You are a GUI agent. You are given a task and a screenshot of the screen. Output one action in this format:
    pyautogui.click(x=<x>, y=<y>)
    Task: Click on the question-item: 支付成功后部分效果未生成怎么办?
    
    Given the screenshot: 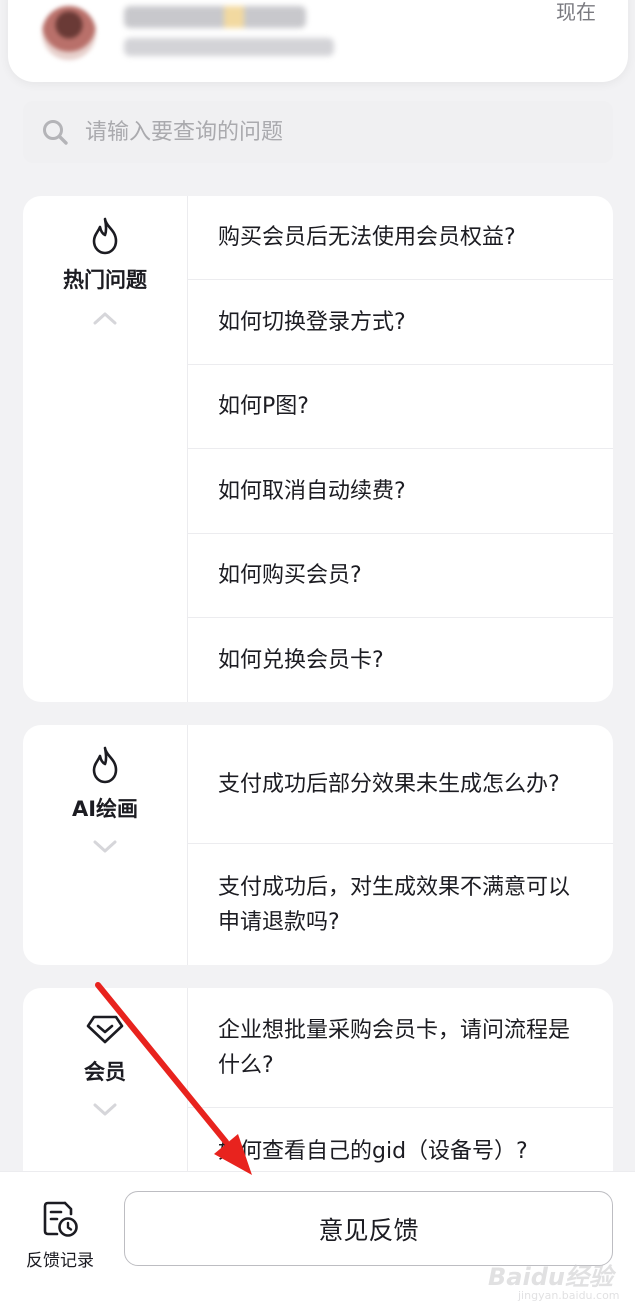 What is the action you would take?
    pyautogui.click(x=400, y=784)
    